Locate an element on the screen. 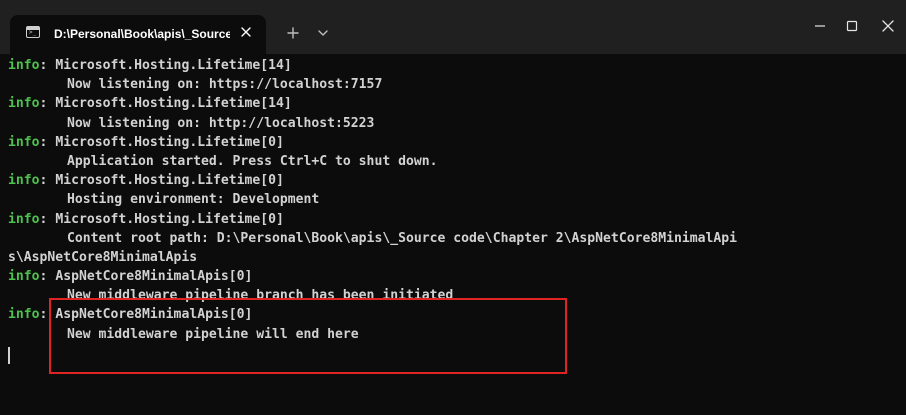  terminal-line: Now listening on: https://localhost:7157 is located at coordinates (453, 84).